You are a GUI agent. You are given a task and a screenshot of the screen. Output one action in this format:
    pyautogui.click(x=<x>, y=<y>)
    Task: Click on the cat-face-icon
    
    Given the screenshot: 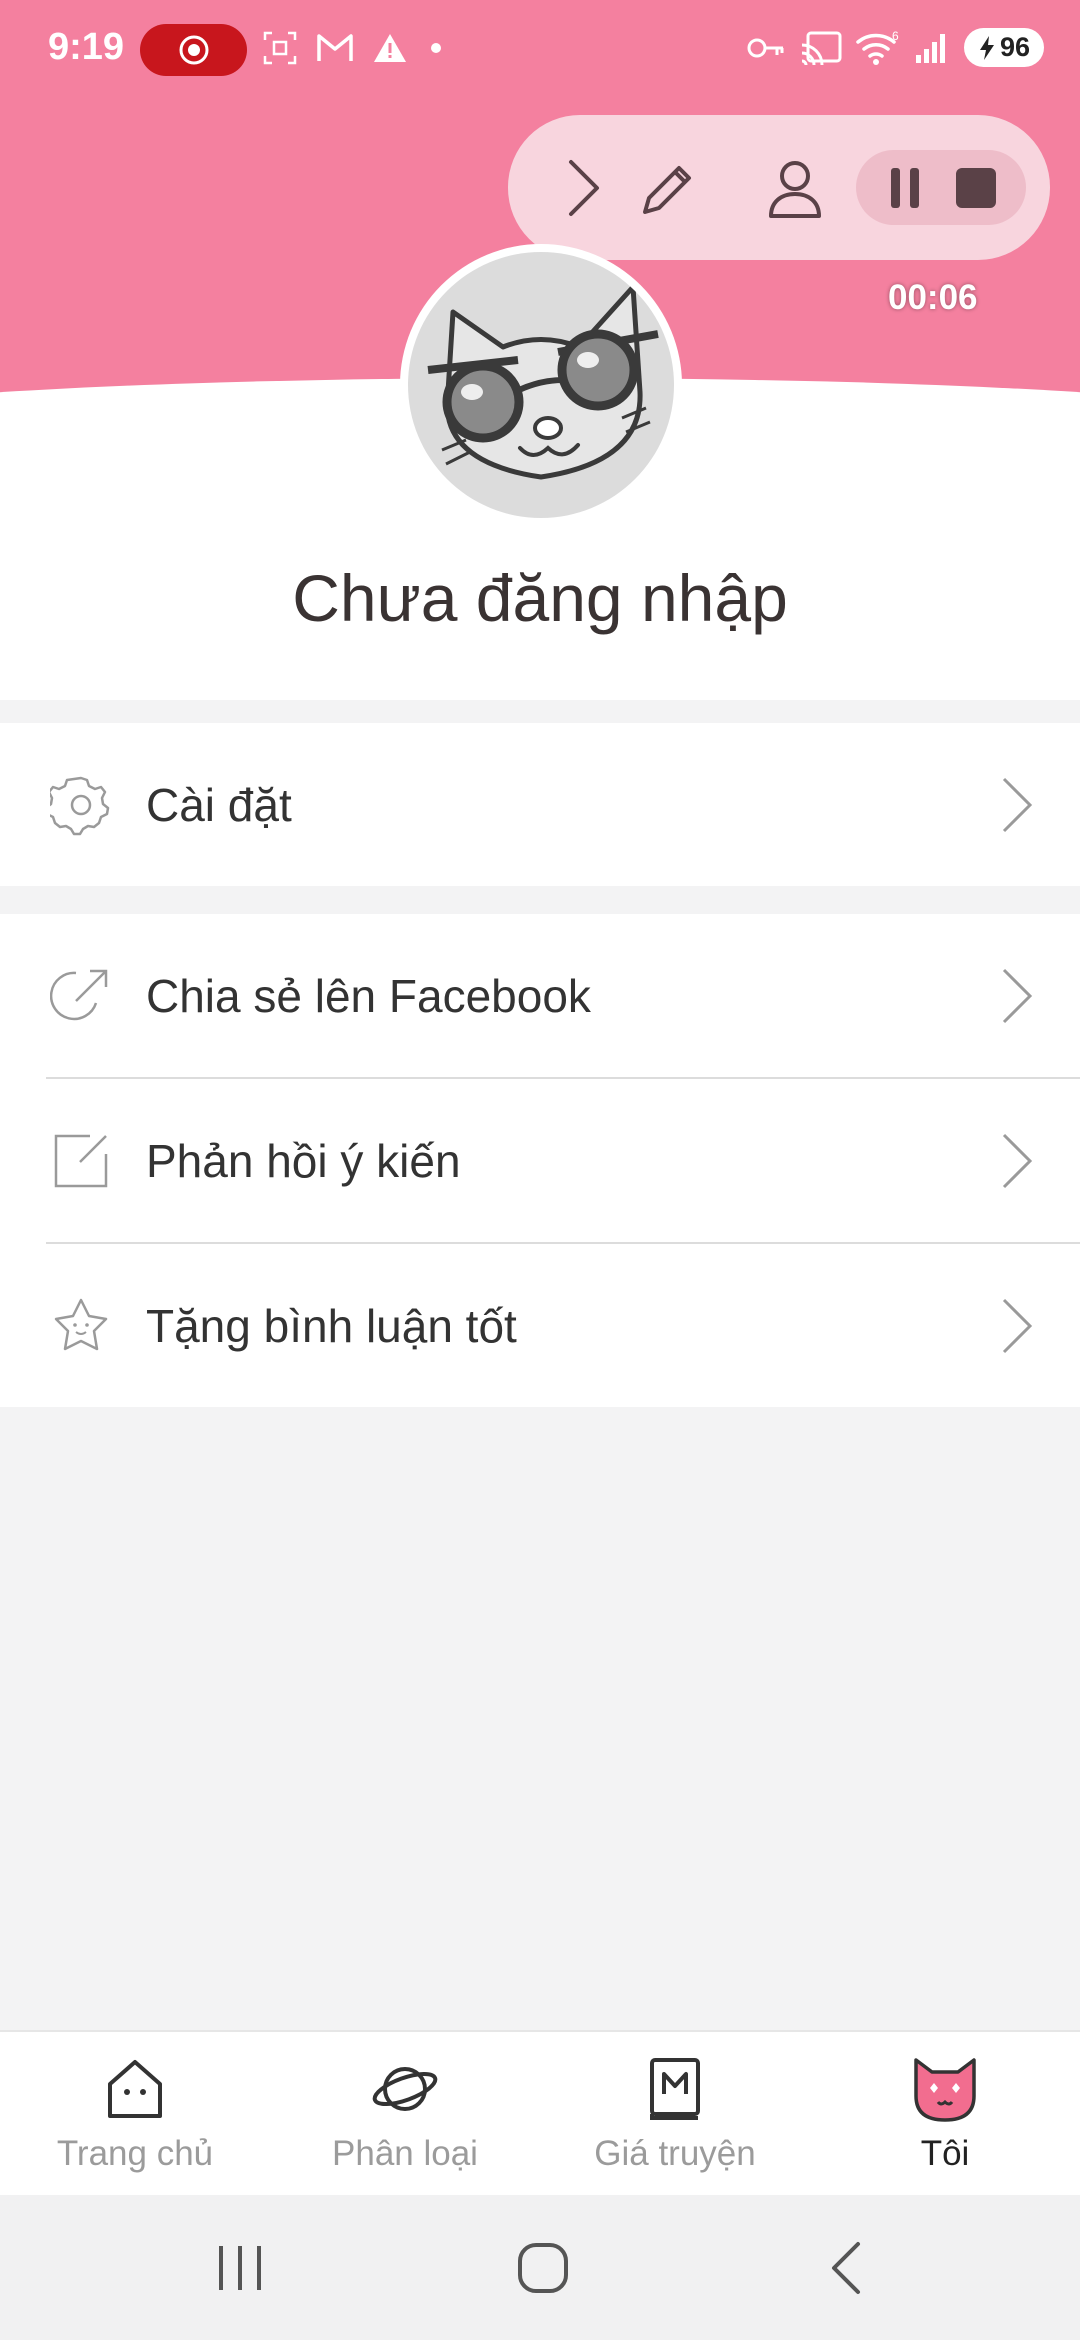 What is the action you would take?
    pyautogui.click(x=945, y=2090)
    